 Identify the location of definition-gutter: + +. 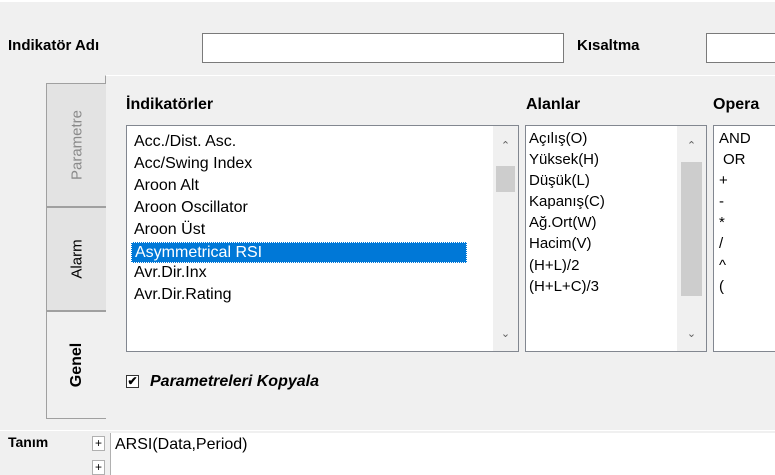
(100, 454).